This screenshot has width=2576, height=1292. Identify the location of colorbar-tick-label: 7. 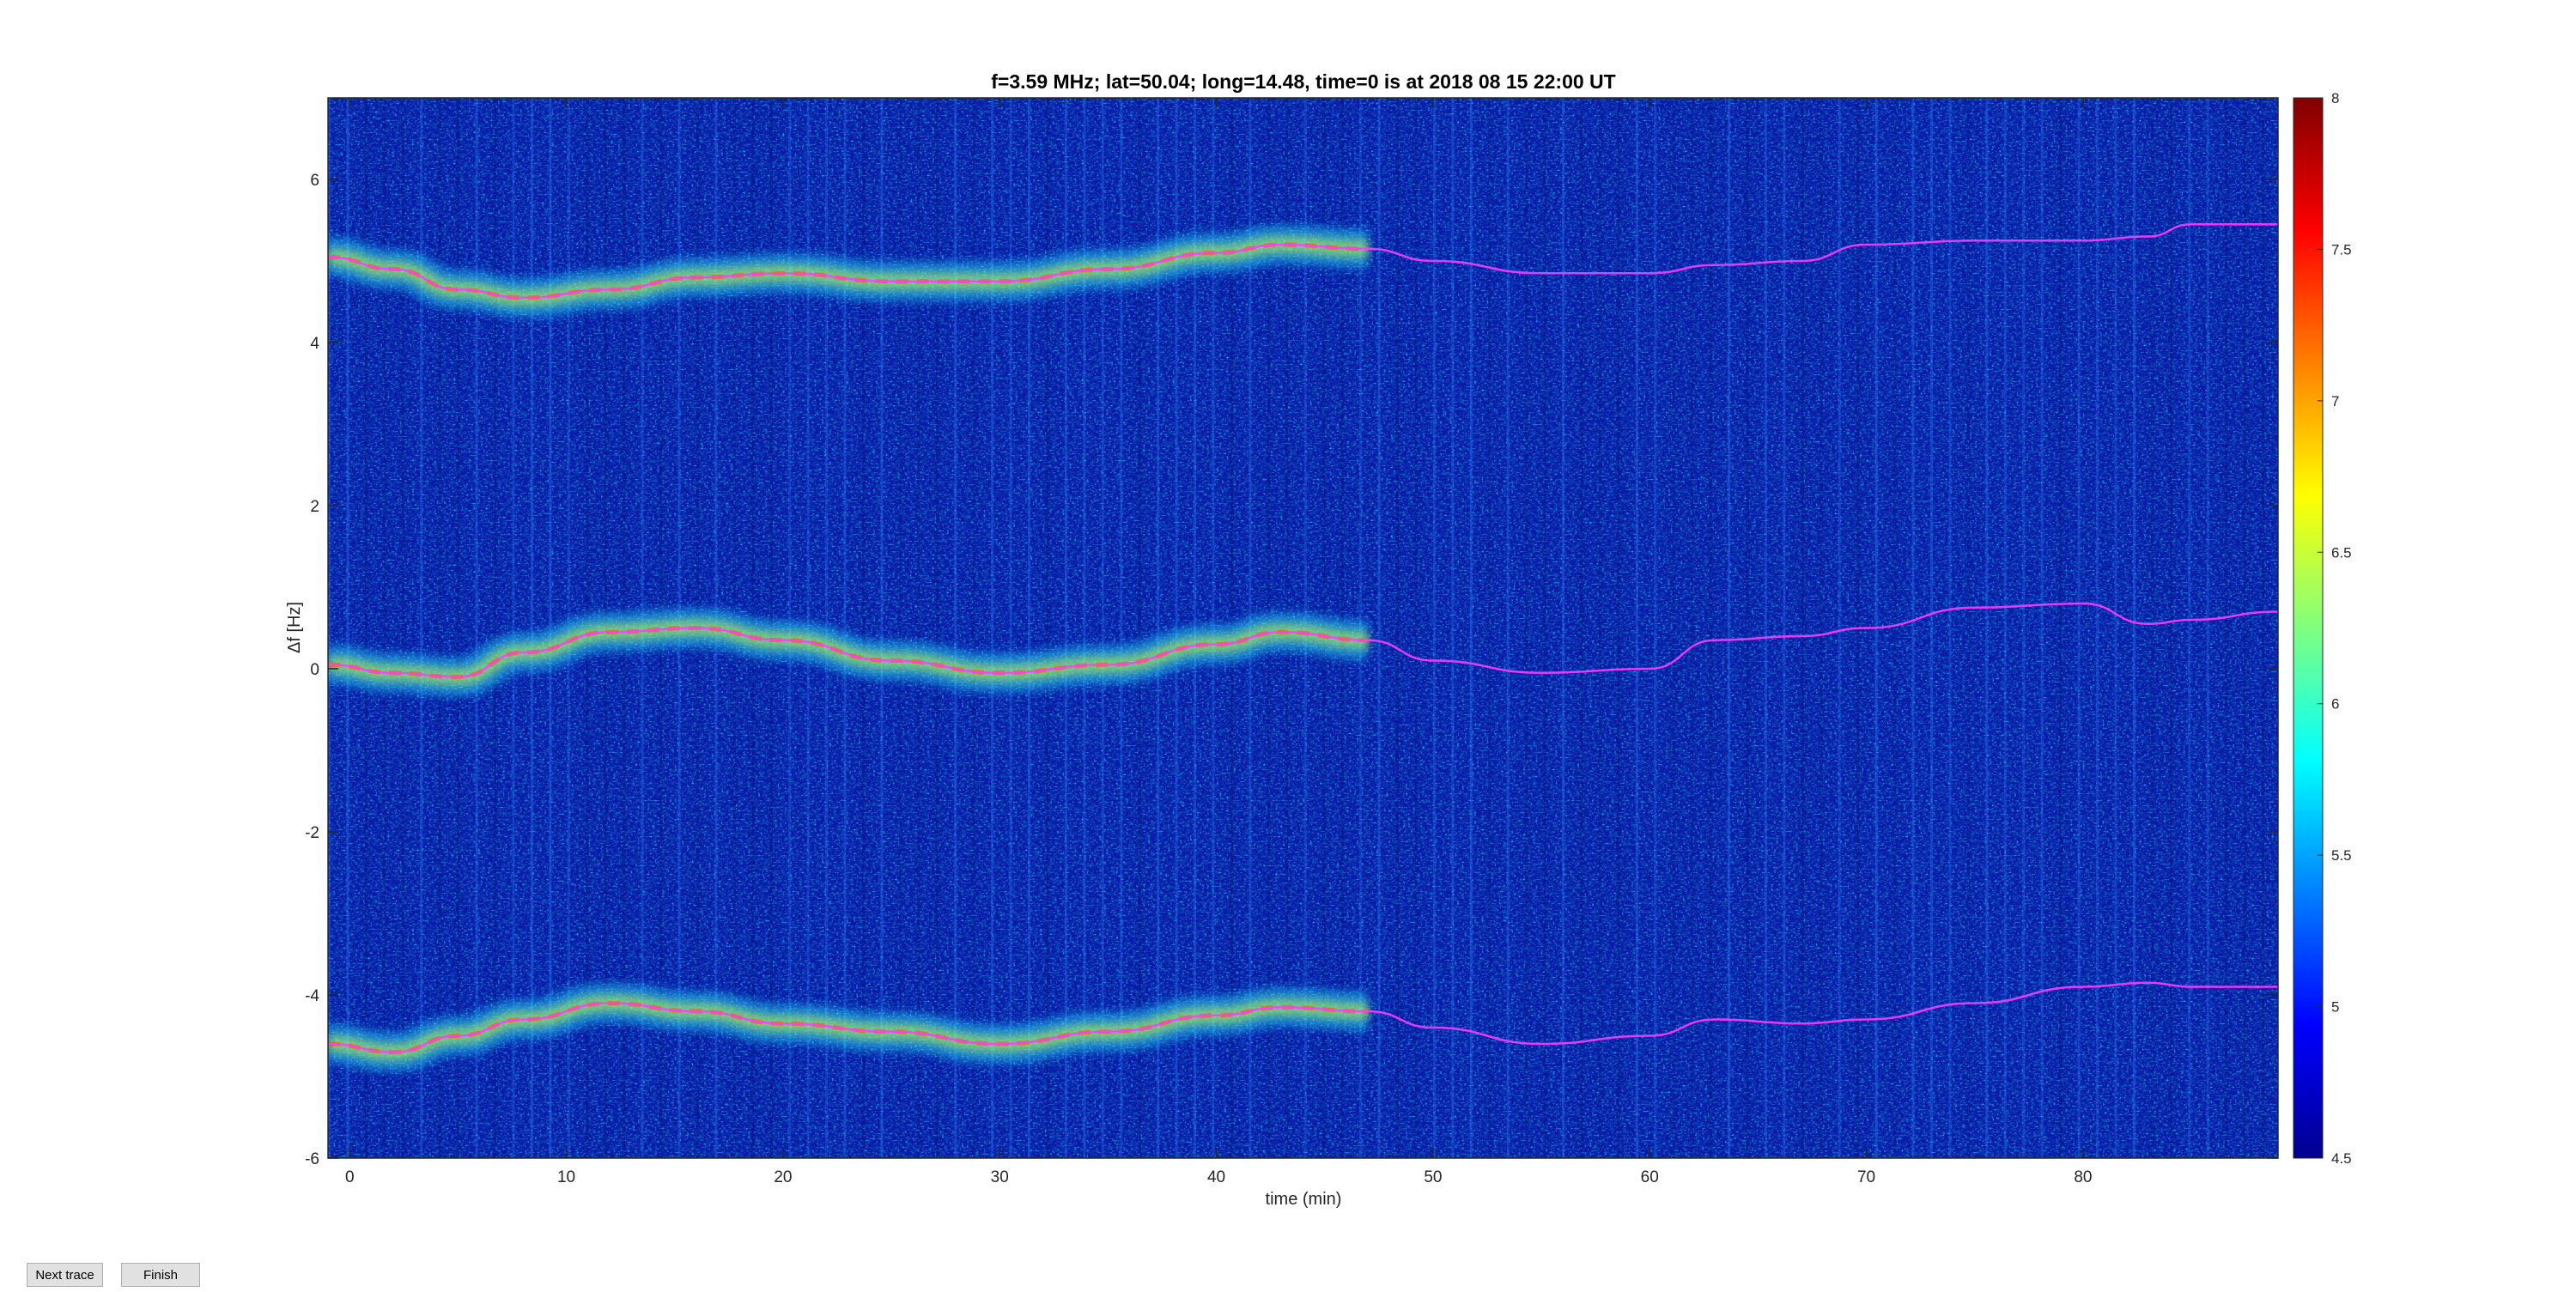
(2335, 401).